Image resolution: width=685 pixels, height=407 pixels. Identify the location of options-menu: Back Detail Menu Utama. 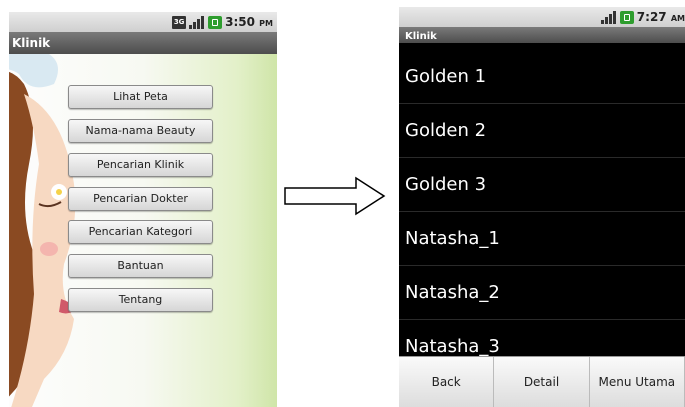
(542, 381).